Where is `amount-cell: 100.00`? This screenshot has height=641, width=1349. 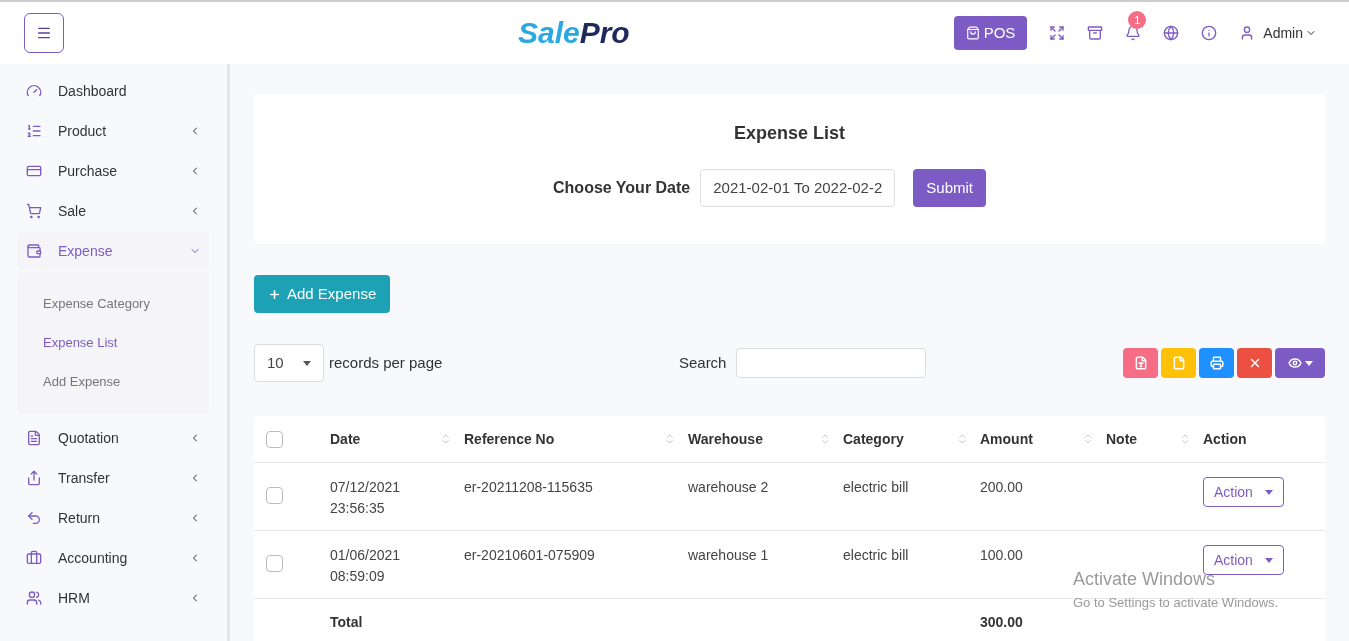 amount-cell: 100.00 is located at coordinates (1001, 555).